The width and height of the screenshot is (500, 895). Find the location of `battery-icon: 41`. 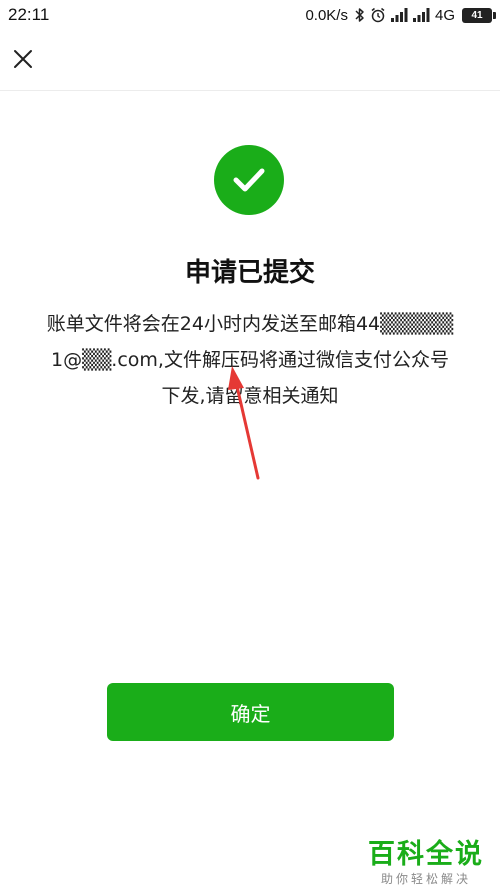

battery-icon: 41 is located at coordinates (479, 15).